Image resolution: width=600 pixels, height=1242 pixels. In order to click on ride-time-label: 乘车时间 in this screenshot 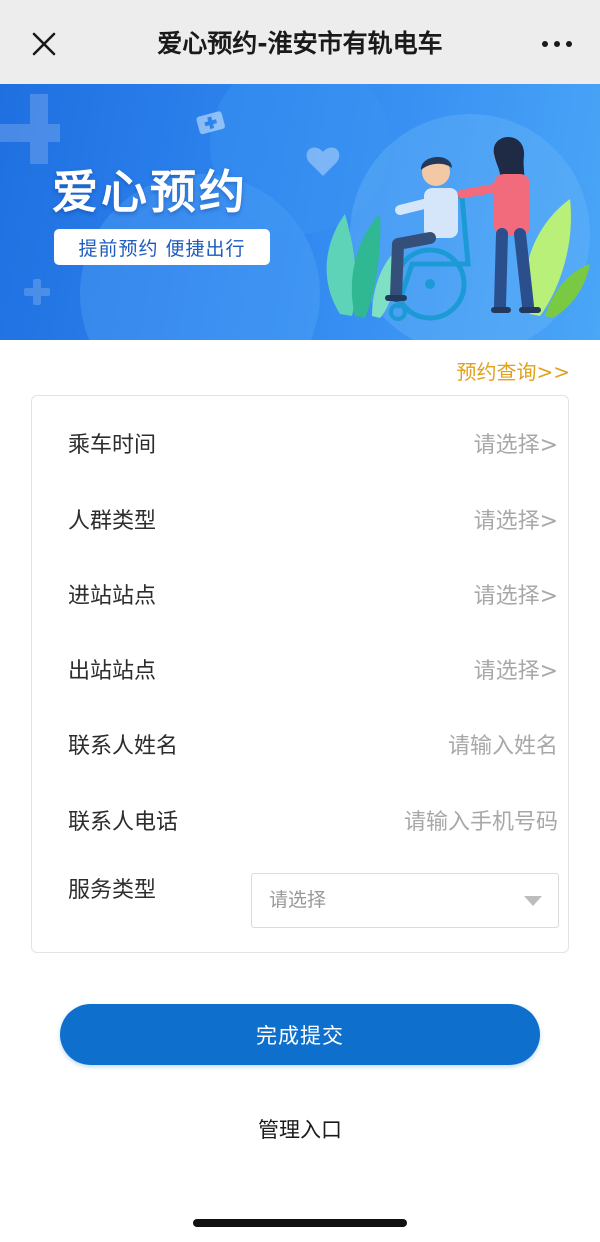, I will do `click(112, 445)`.